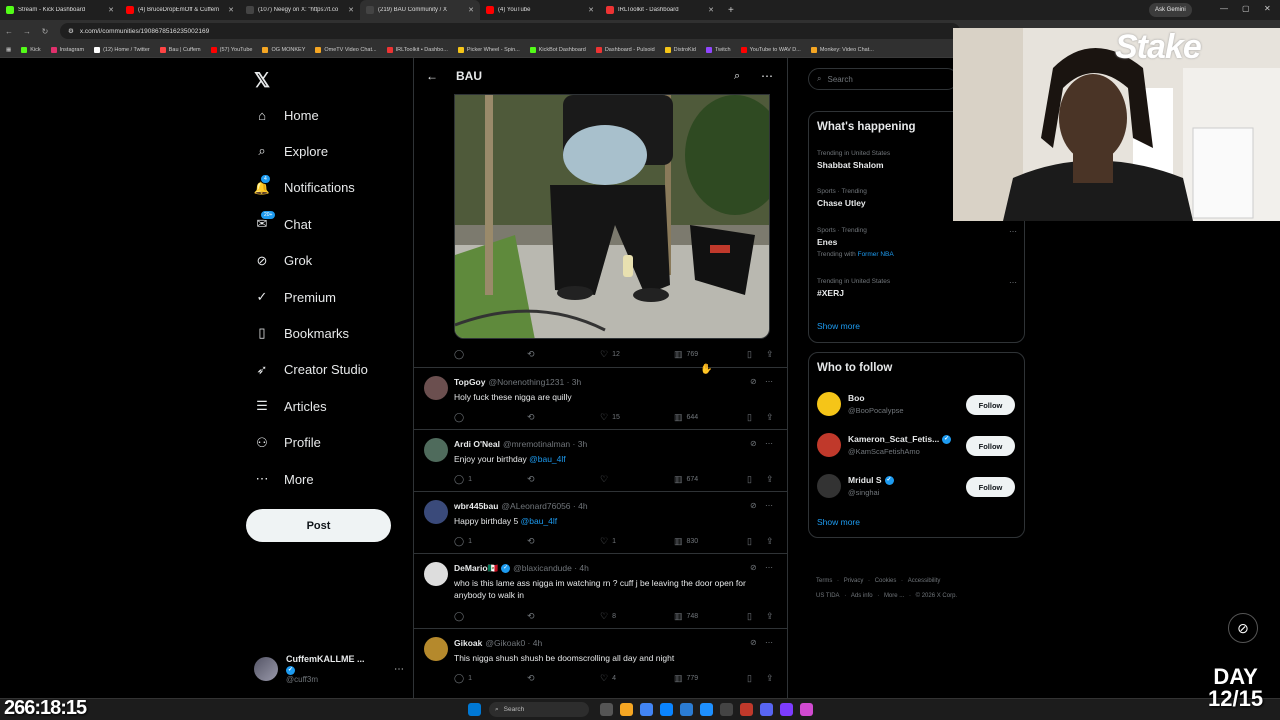  What do you see at coordinates (1267, 8) in the screenshot?
I see `close-window-icon: ✕` at bounding box center [1267, 8].